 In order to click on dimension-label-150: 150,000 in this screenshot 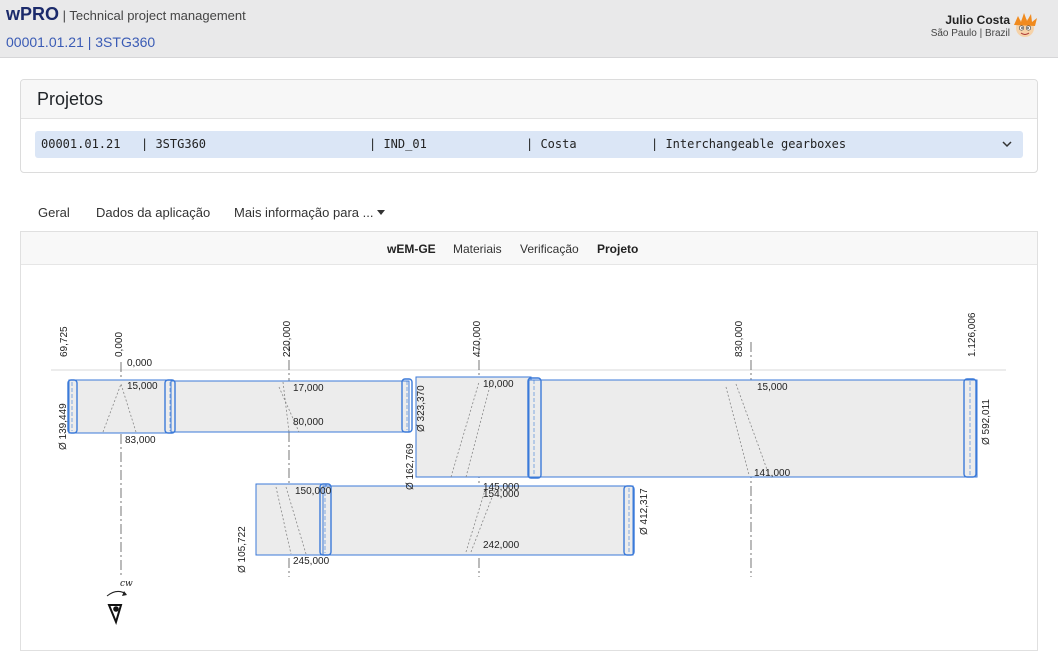, I will do `click(313, 491)`.